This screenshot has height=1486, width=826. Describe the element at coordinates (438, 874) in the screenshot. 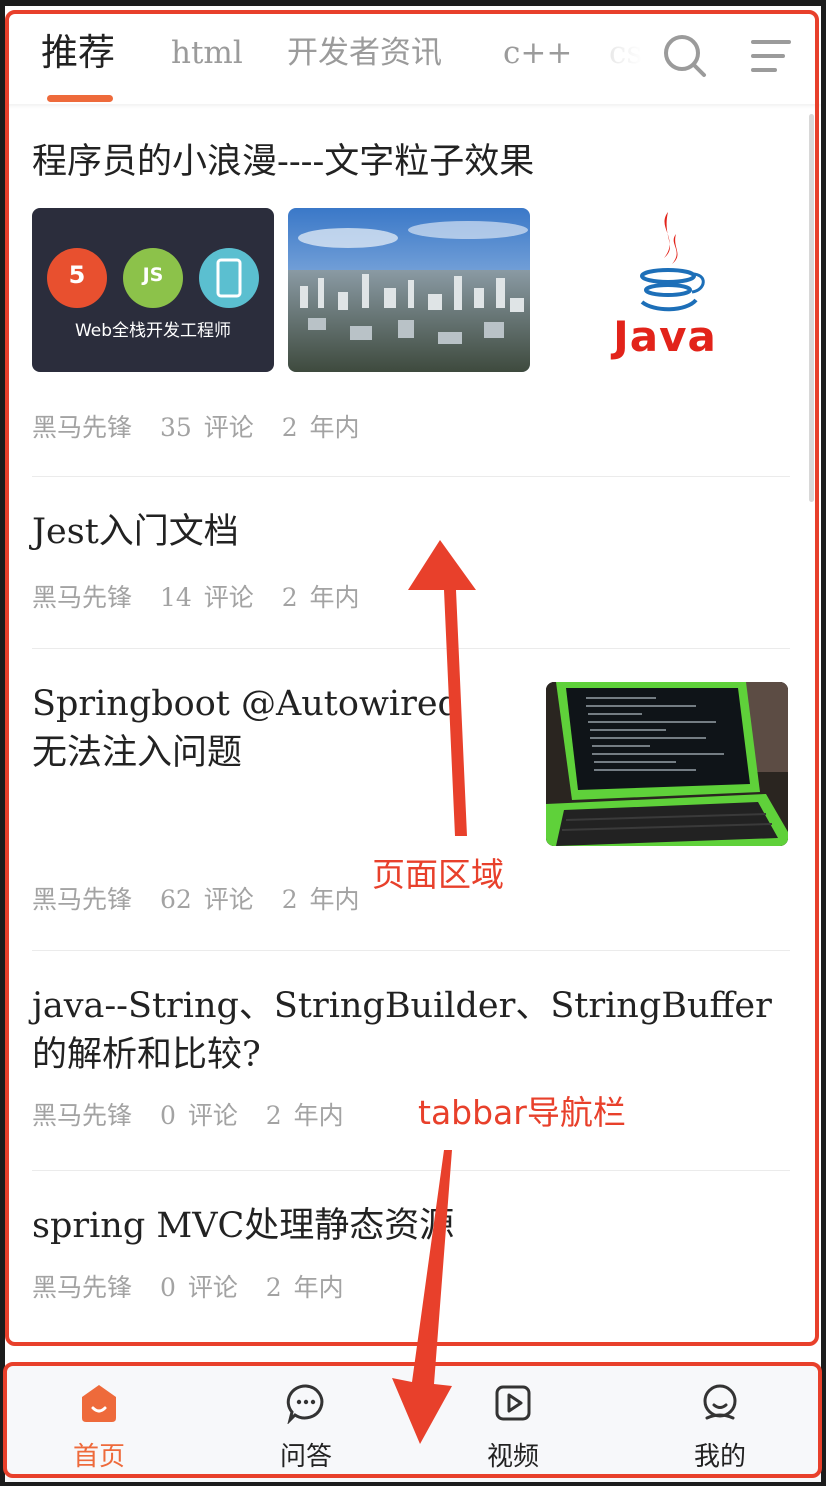

I see `page-area-annotation: 页面区域` at that location.